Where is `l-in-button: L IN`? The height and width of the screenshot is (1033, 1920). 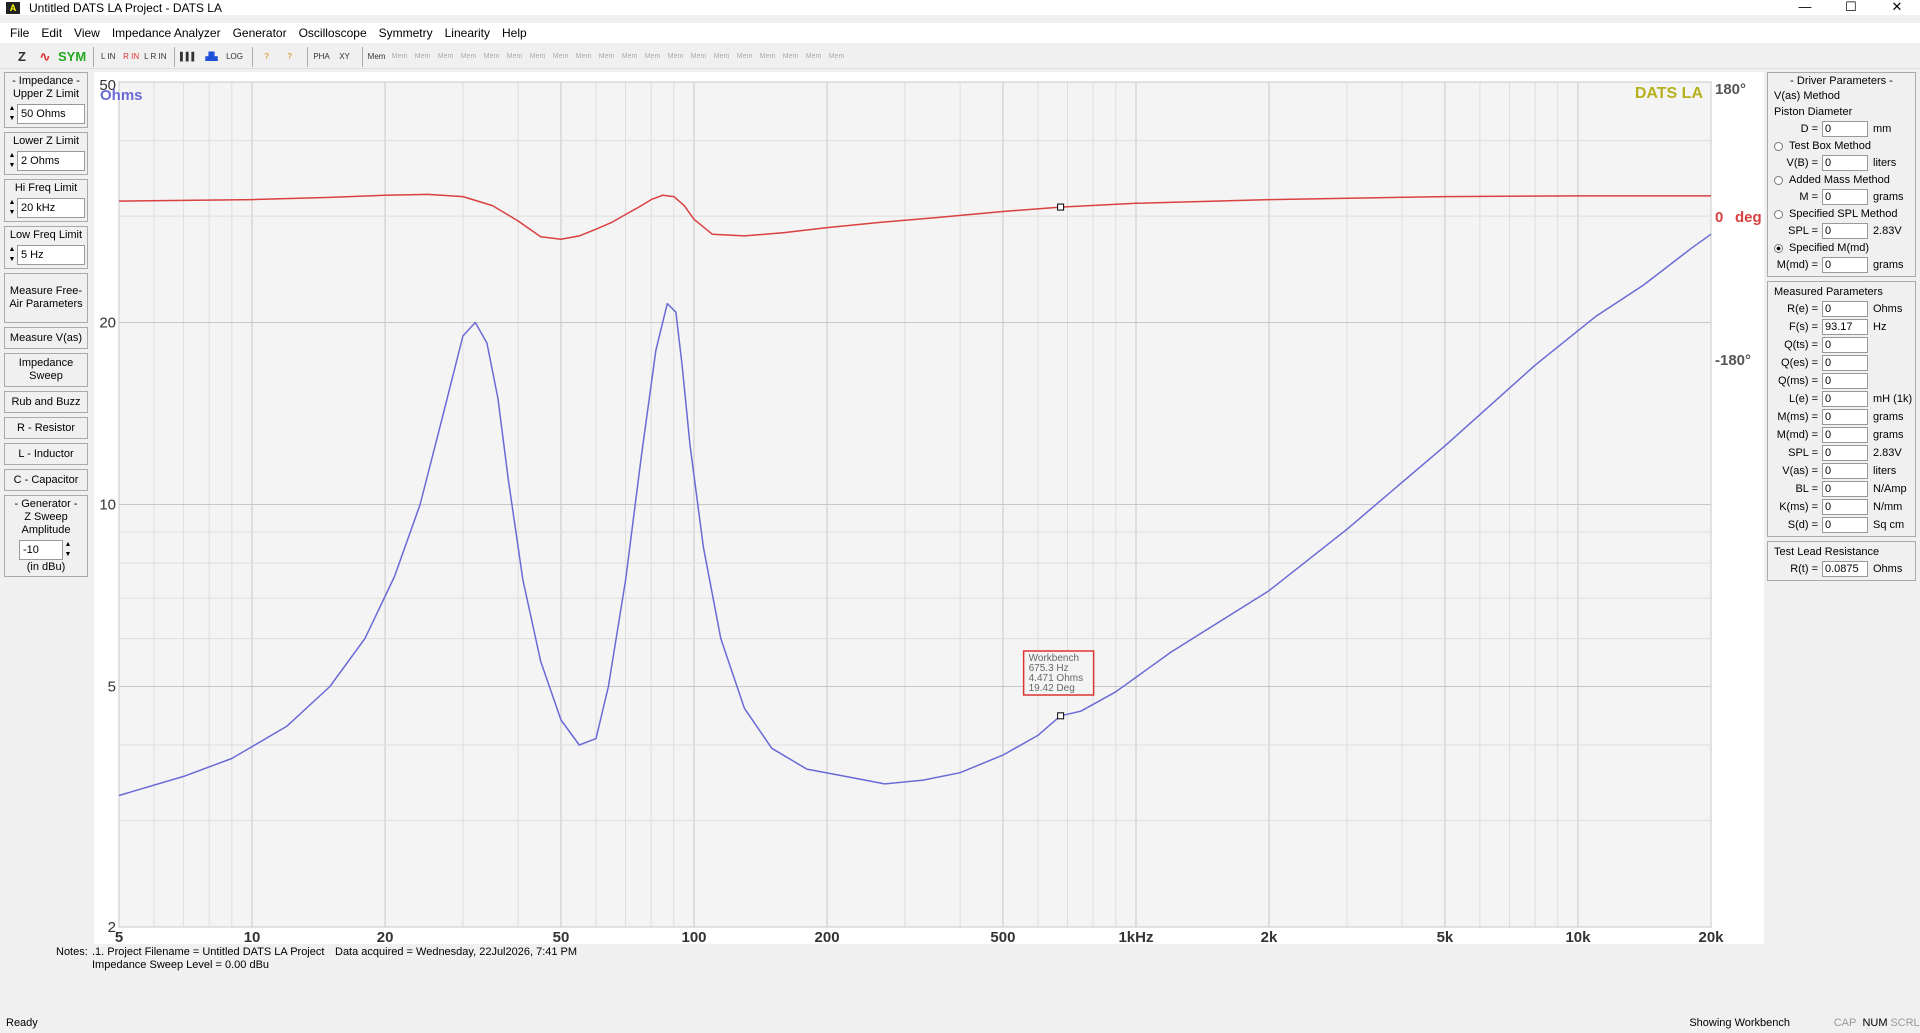
l-in-button: L IN is located at coordinates (108, 57).